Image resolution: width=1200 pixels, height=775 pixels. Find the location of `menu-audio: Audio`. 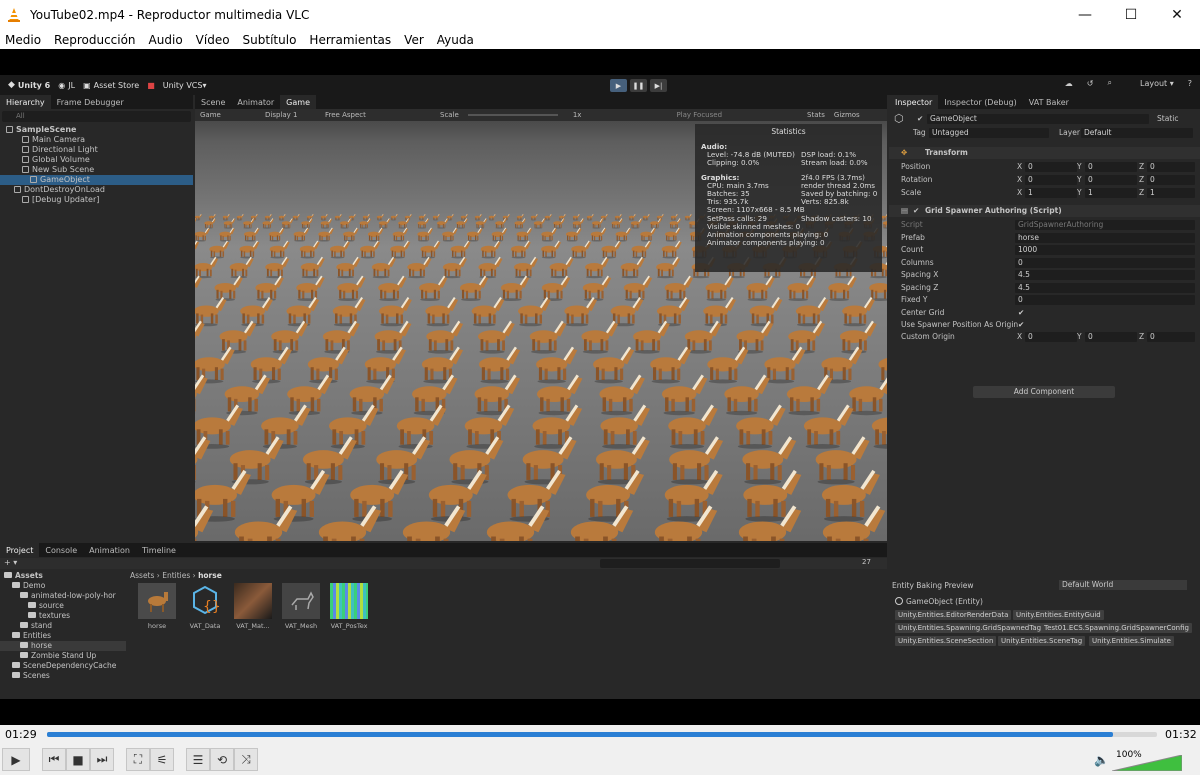

menu-audio: Audio is located at coordinates (166, 40).